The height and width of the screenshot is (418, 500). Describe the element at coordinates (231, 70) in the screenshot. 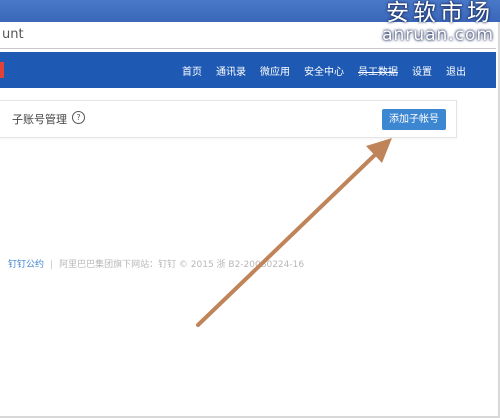

I see `nav-item-contacts: 通讯录` at that location.